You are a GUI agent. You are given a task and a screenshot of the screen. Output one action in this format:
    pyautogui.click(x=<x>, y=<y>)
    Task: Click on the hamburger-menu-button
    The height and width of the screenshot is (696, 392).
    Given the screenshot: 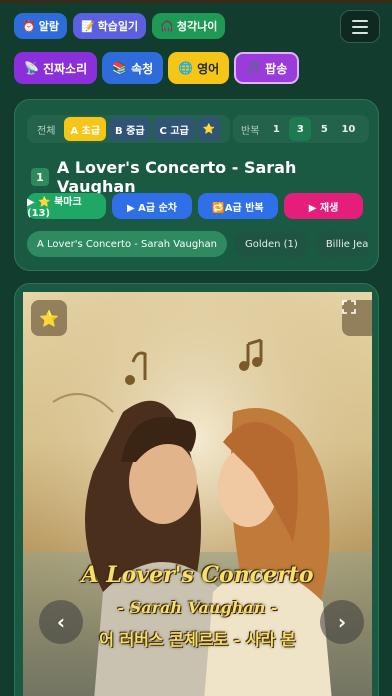 What is the action you would take?
    pyautogui.click(x=360, y=26)
    